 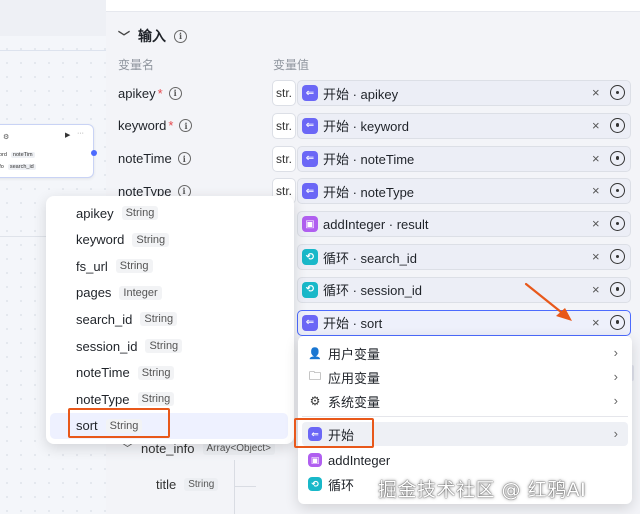 I want to click on variable-reference-field: ▣ addInteger · result ×, so click(x=464, y=224).